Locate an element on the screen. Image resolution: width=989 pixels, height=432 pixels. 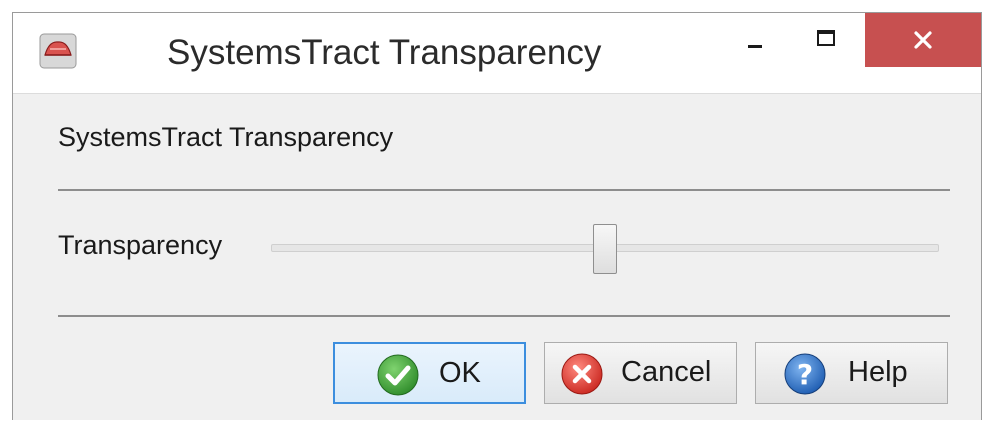
close-icon is located at coordinates (923, 40).